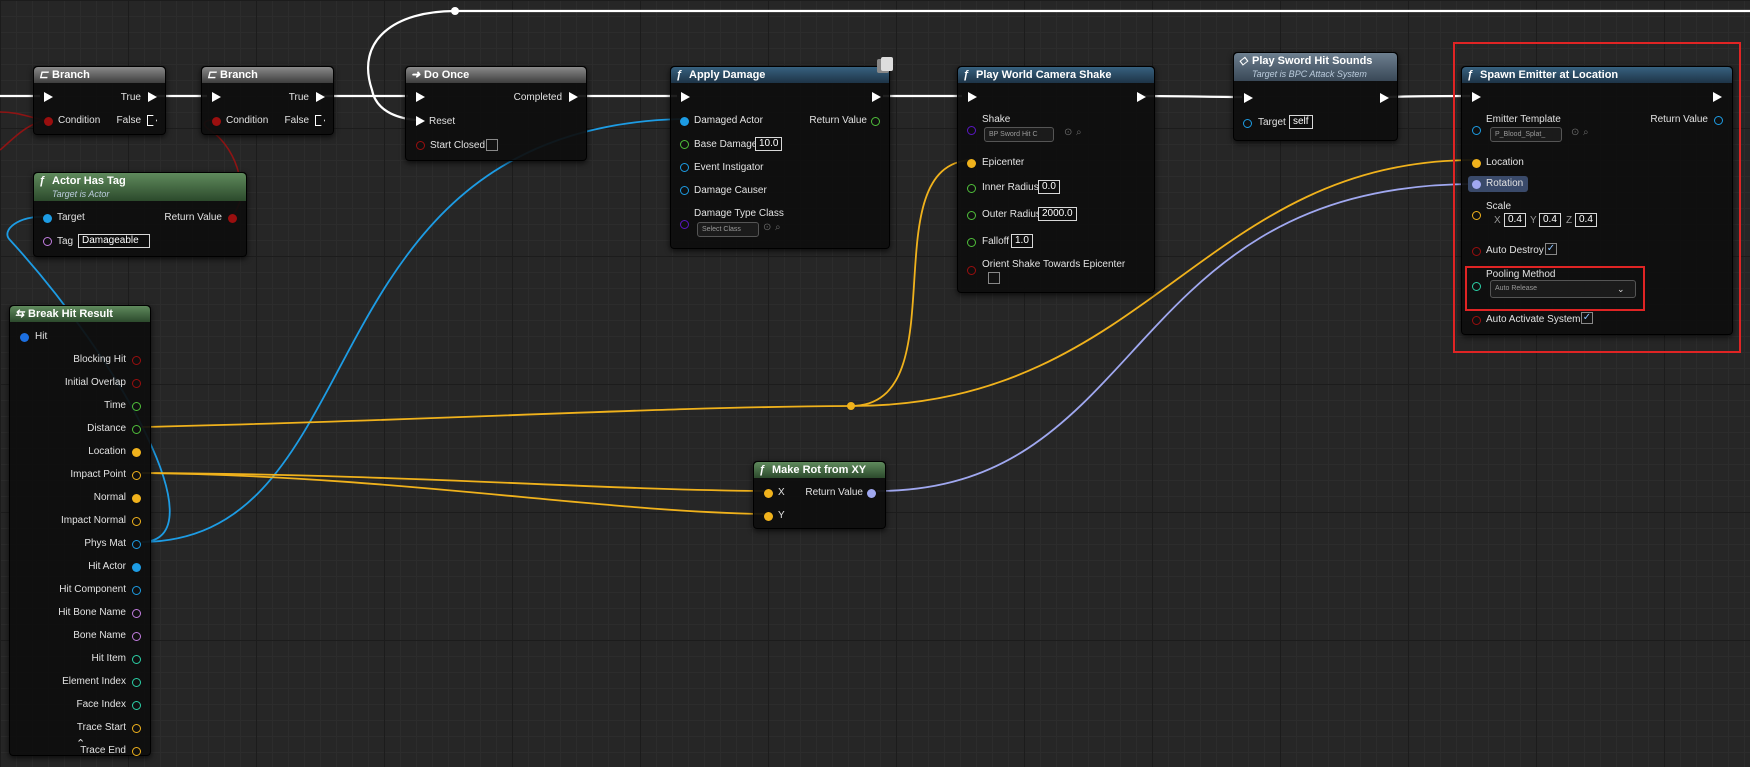 Image resolution: width=1750 pixels, height=767 pixels. I want to click on rotation-pin, so click(1476, 184).